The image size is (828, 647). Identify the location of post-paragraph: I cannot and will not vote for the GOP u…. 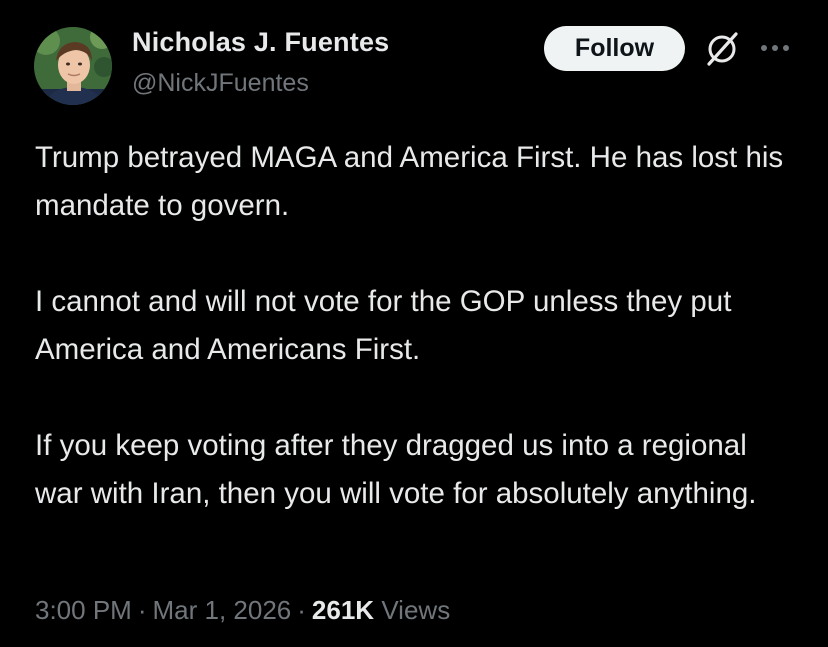
(383, 325).